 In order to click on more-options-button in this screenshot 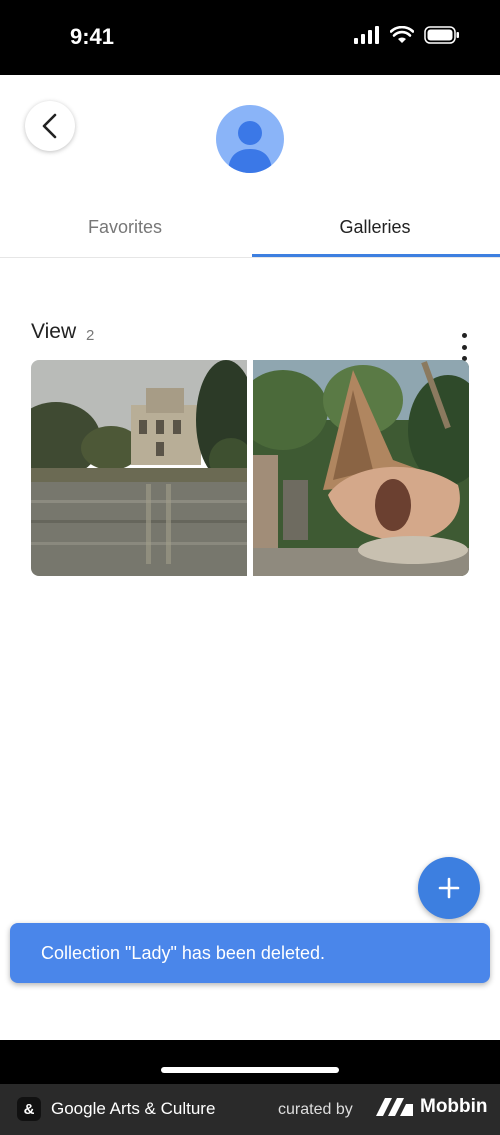, I will do `click(464, 347)`.